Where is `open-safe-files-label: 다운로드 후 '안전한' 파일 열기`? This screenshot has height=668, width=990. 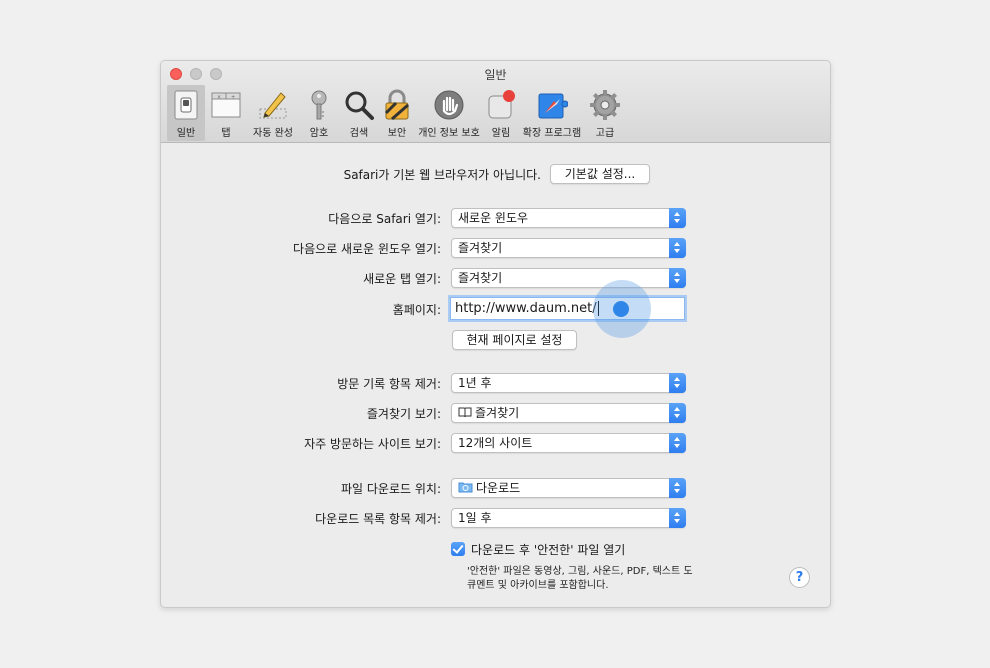
open-safe-files-label: 다운로드 후 '안전한' 파일 열기 is located at coordinates (548, 550).